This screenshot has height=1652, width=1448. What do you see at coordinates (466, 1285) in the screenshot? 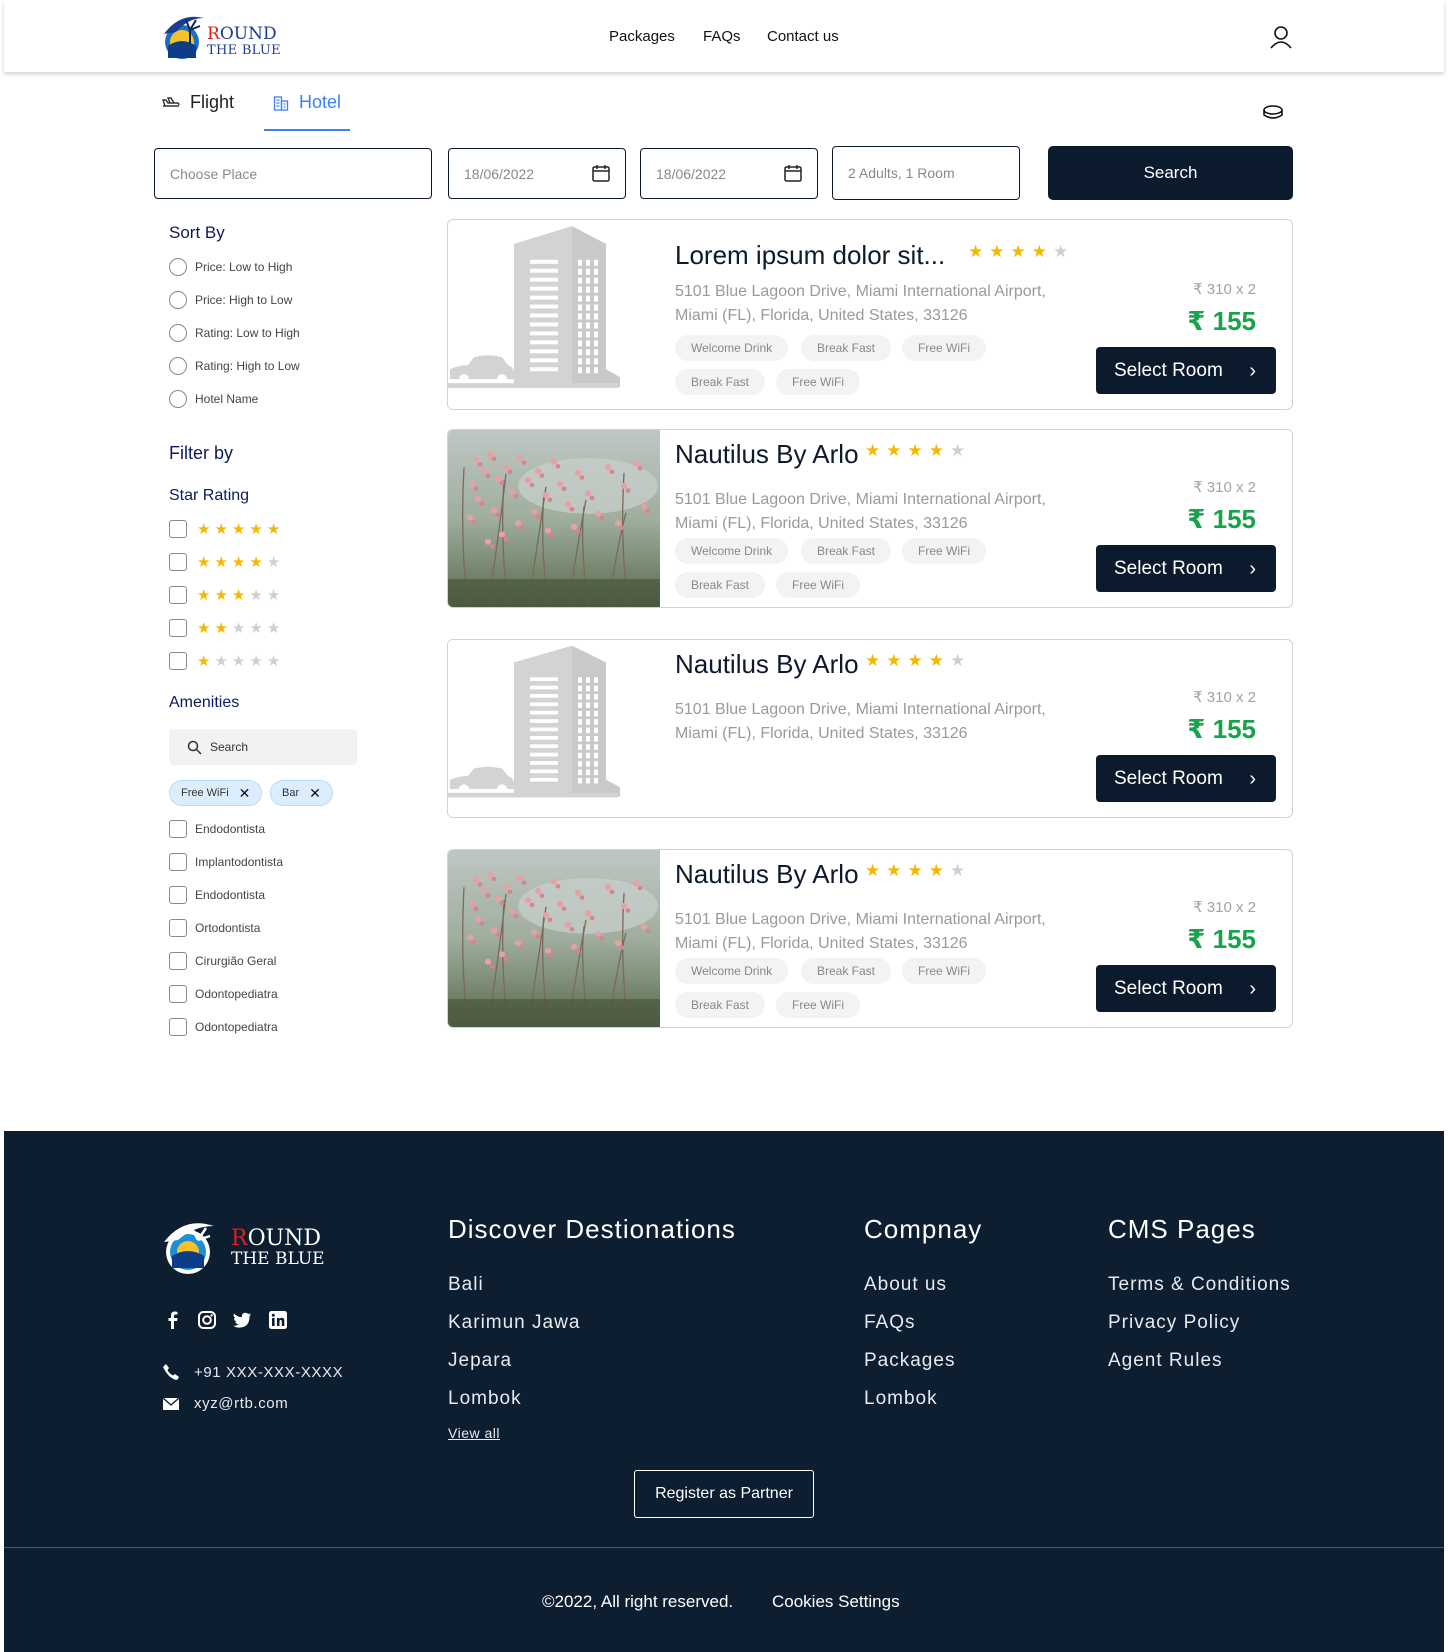
I see `footer-link-destination: Bali` at bounding box center [466, 1285].